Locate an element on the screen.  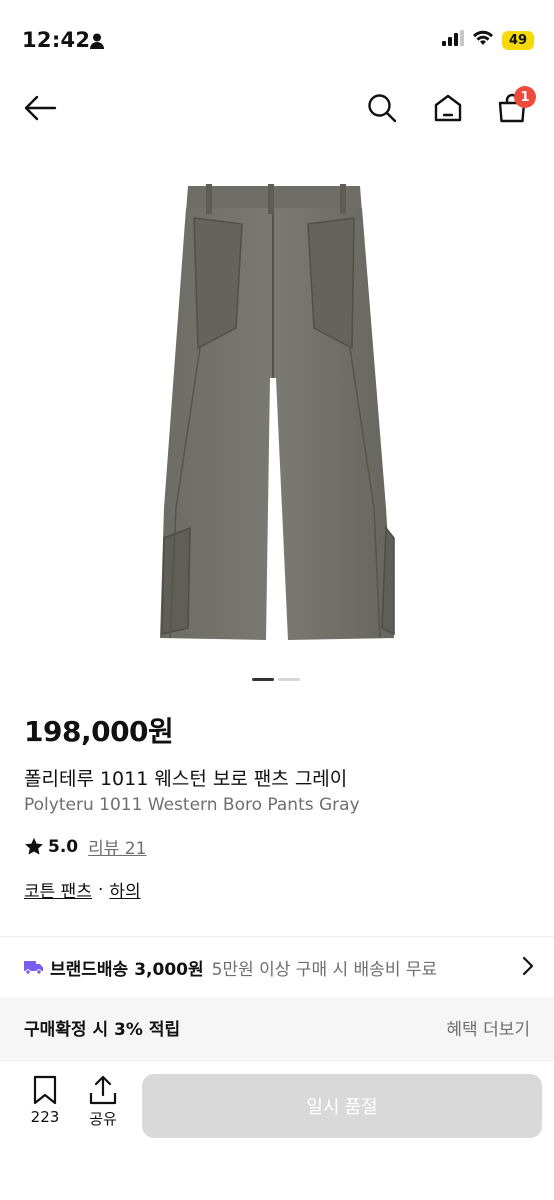
category-breadcrumb: 코튼 팬츠 · 하의 is located at coordinates (82, 890).